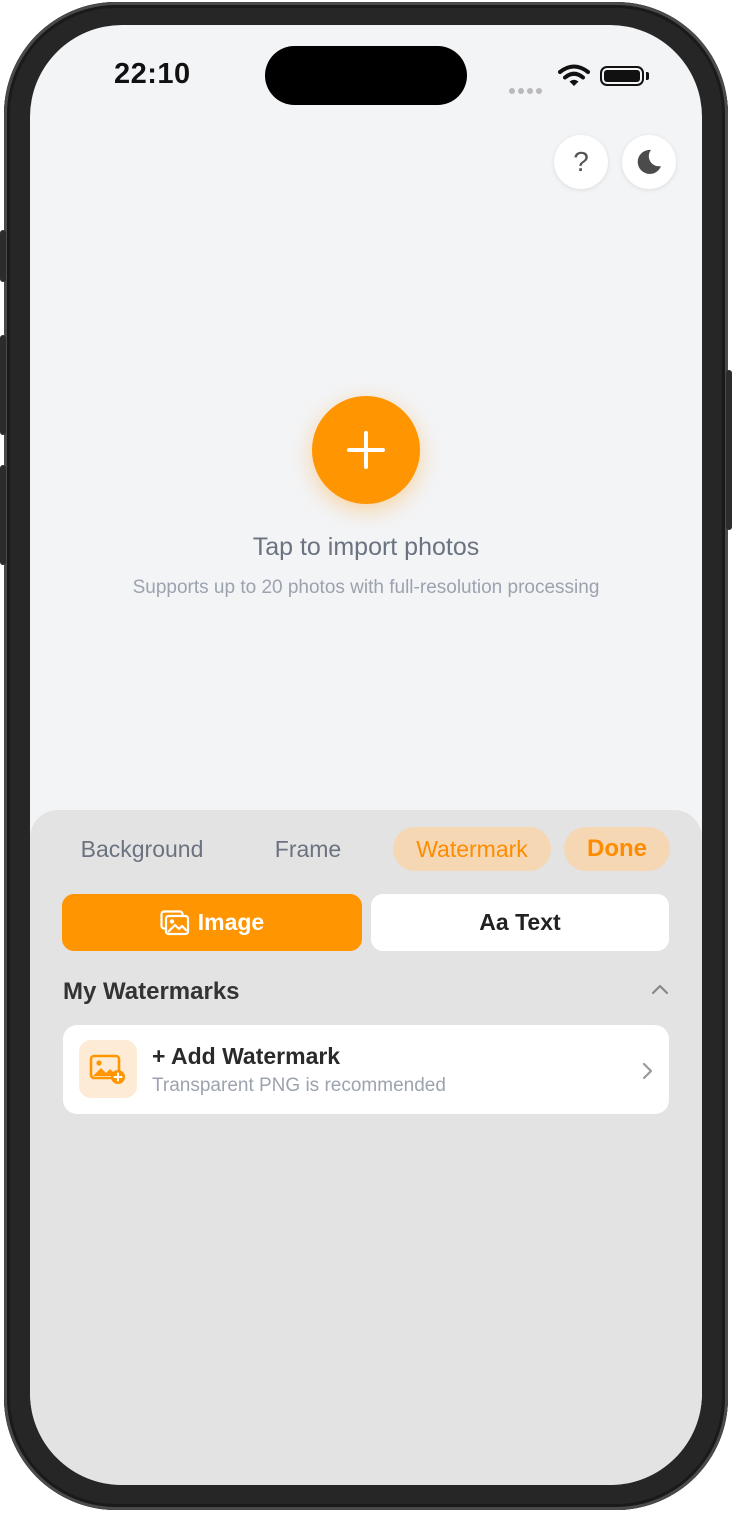  What do you see at coordinates (660, 989) in the screenshot?
I see `chevron-up-icon` at bounding box center [660, 989].